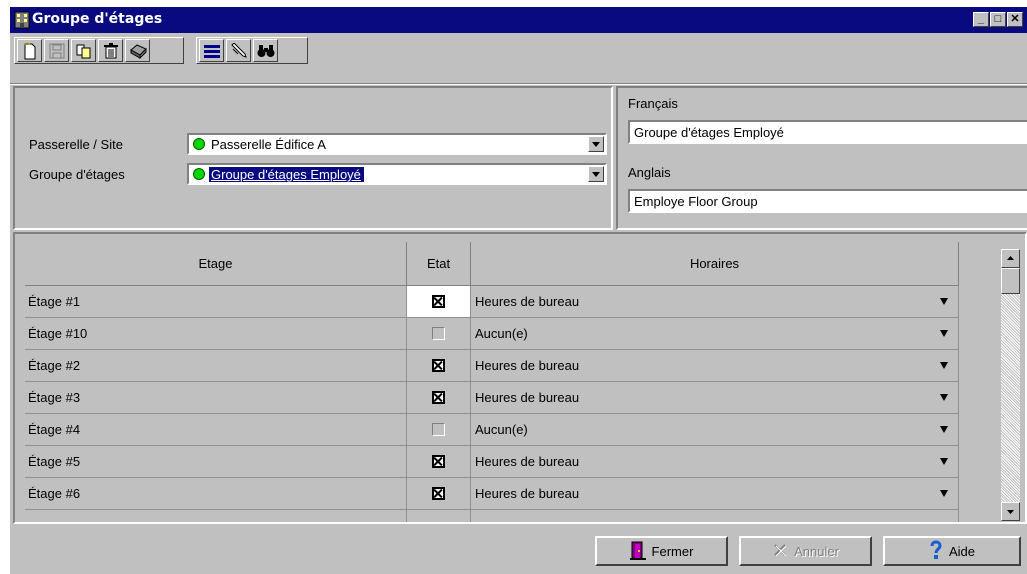 Image resolution: width=1027 pixels, height=574 pixels. I want to click on group-label: Groupe d'étages, so click(77, 174).